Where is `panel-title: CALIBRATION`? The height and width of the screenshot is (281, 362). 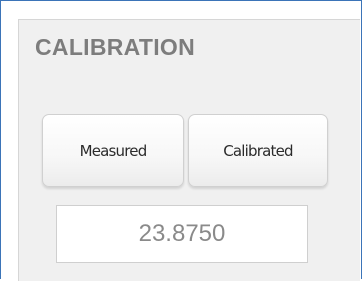
panel-title: CALIBRATION is located at coordinates (115, 47).